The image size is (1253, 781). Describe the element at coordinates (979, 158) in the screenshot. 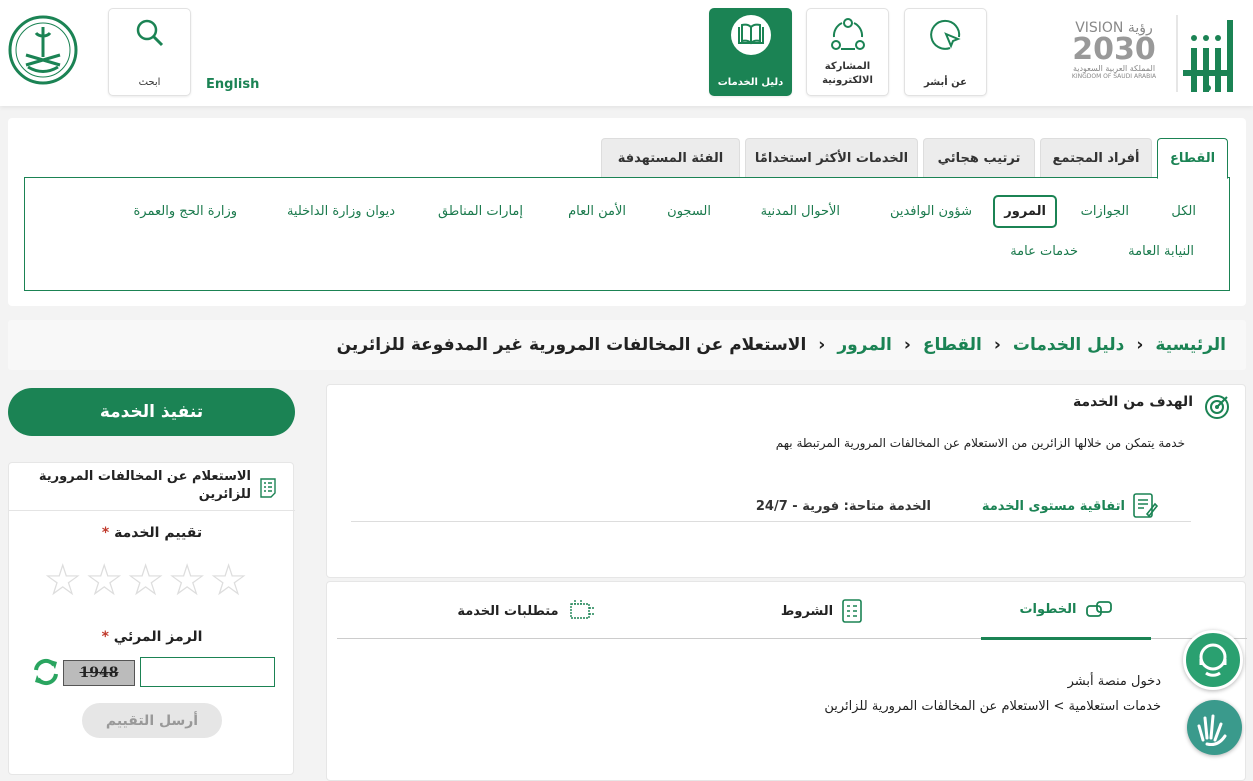

I see `tab-alphabetical: ترتيب هجائي` at that location.